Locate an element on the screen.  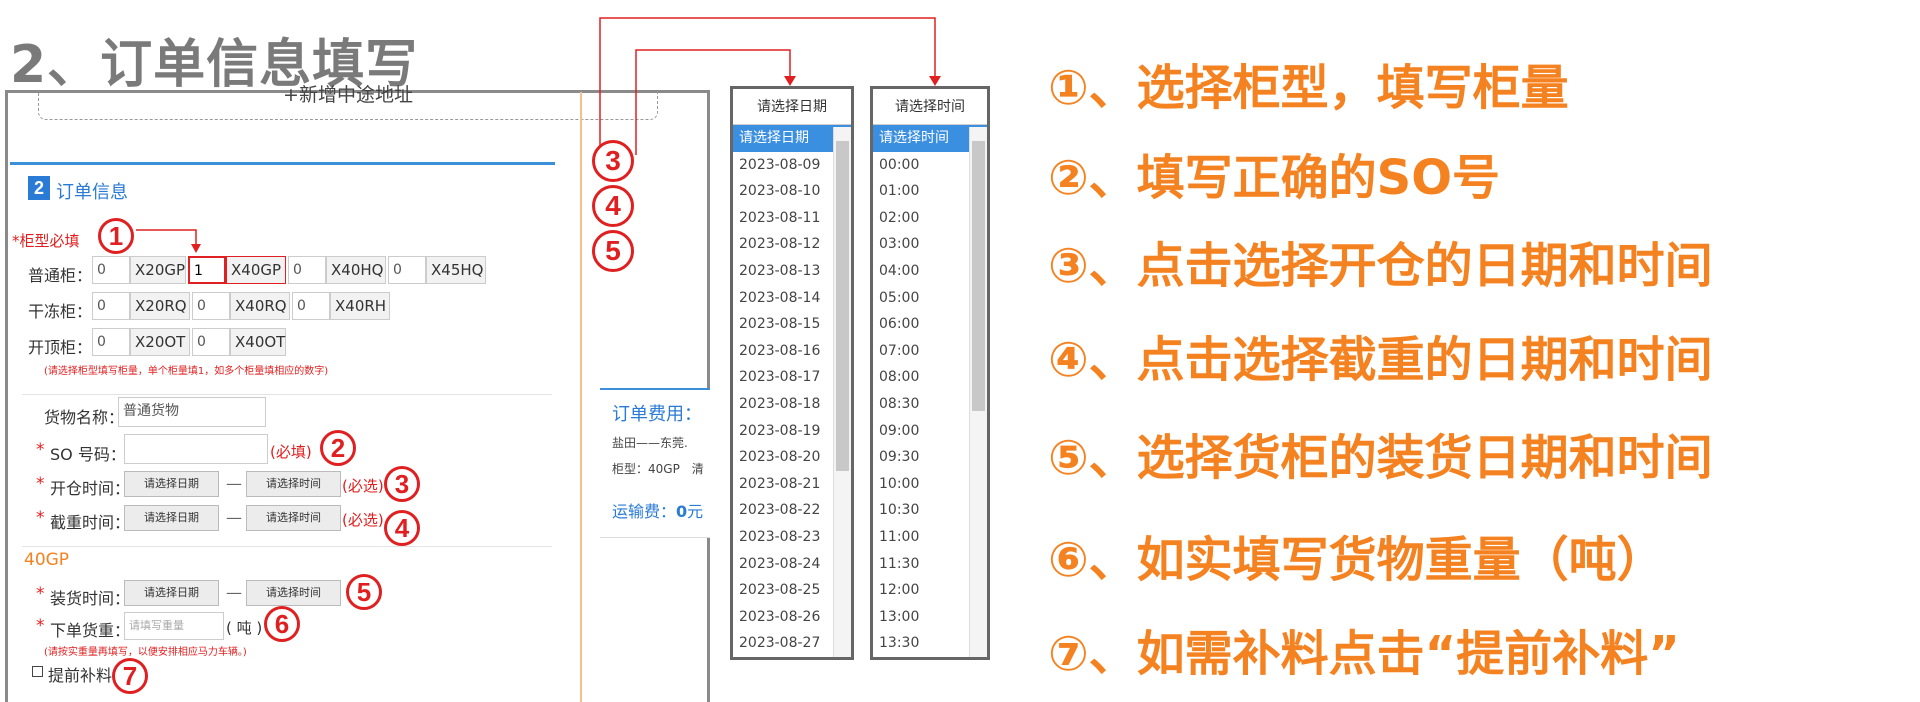
so-required-star: * is located at coordinates (40, 450).